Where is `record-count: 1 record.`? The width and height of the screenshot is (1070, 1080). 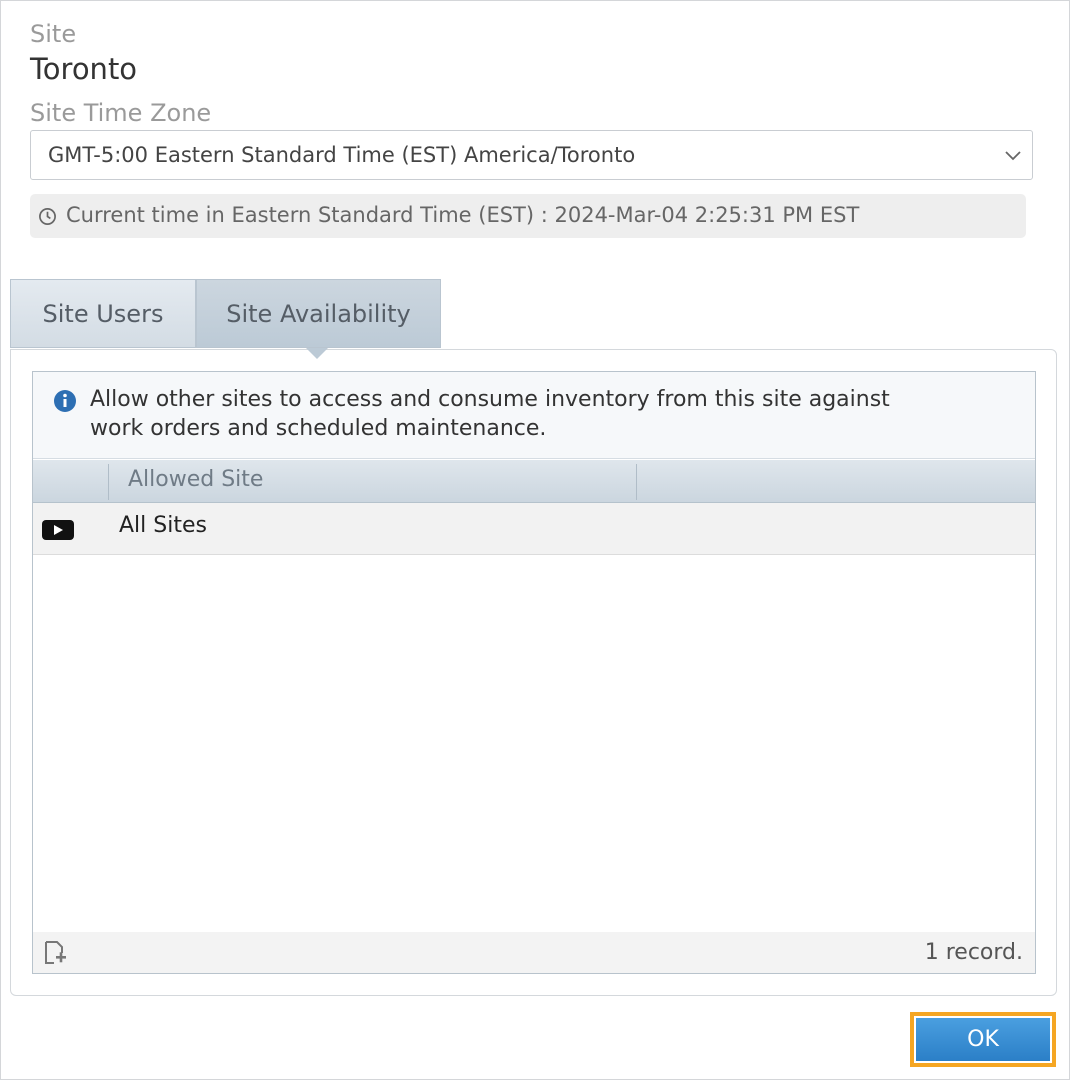
record-count: 1 record. is located at coordinates (973, 952).